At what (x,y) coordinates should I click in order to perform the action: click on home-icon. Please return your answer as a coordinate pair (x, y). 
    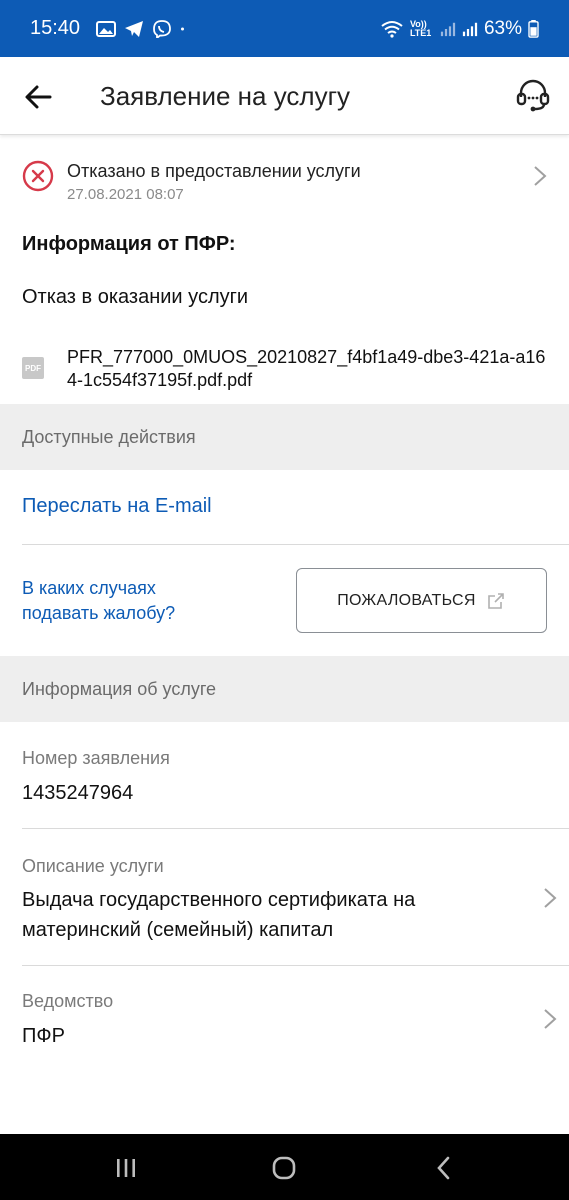
    Looking at the image, I should click on (284, 1168).